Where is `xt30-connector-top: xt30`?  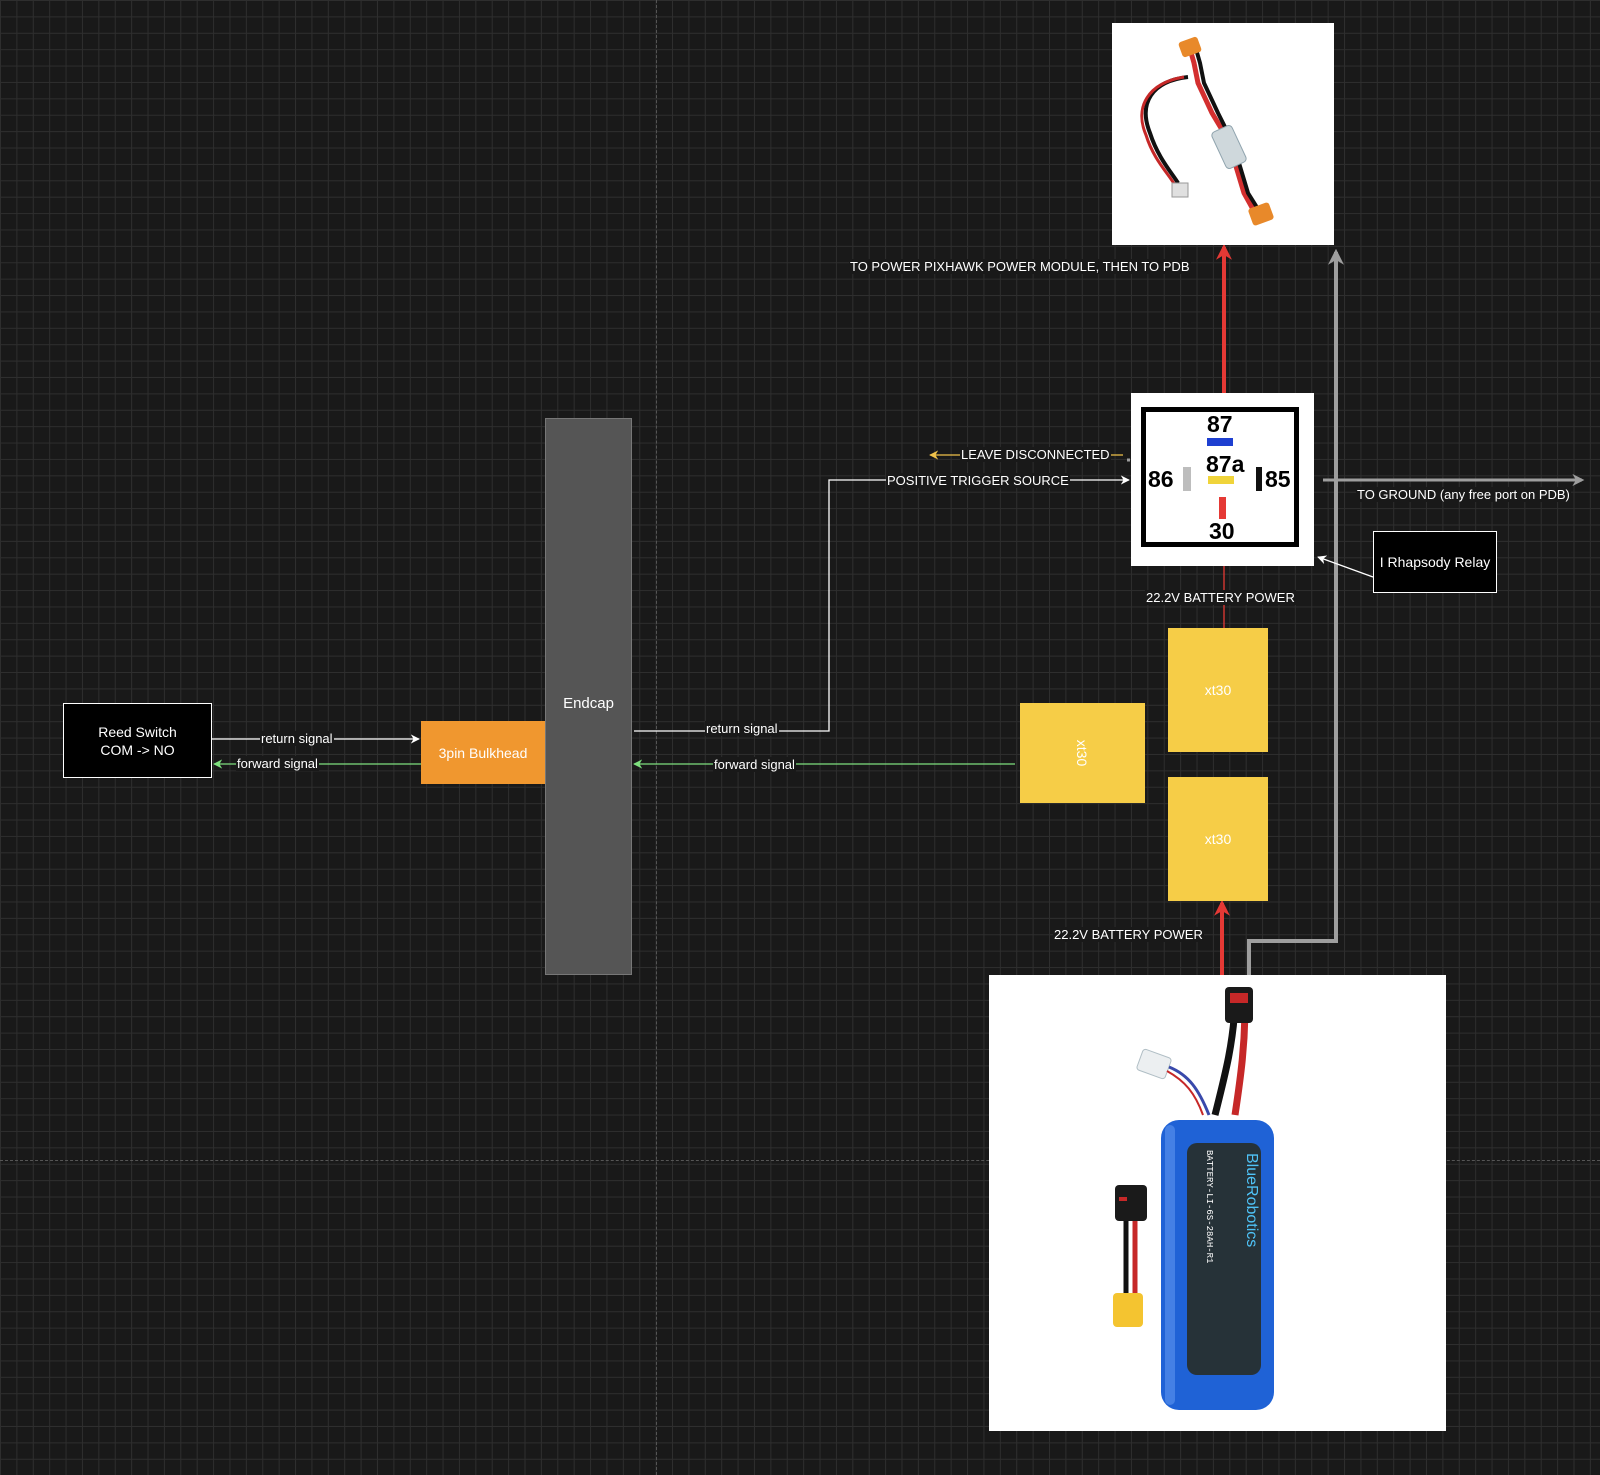 xt30-connector-top: xt30 is located at coordinates (1218, 690).